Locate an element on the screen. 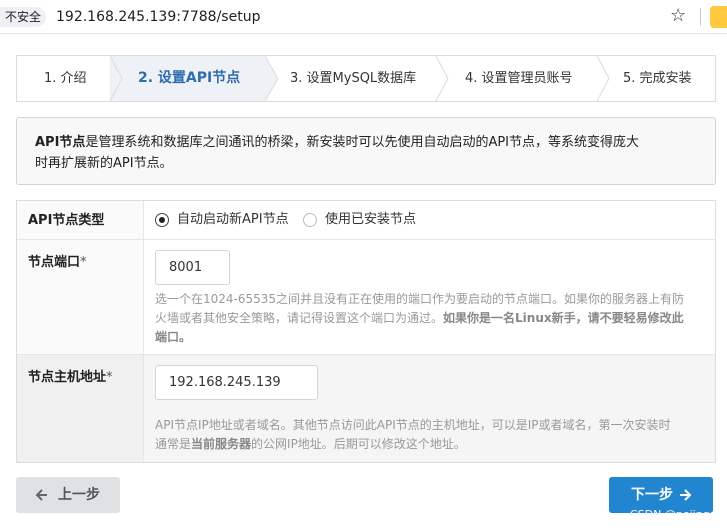  prev-button: 上一步 is located at coordinates (68, 495).